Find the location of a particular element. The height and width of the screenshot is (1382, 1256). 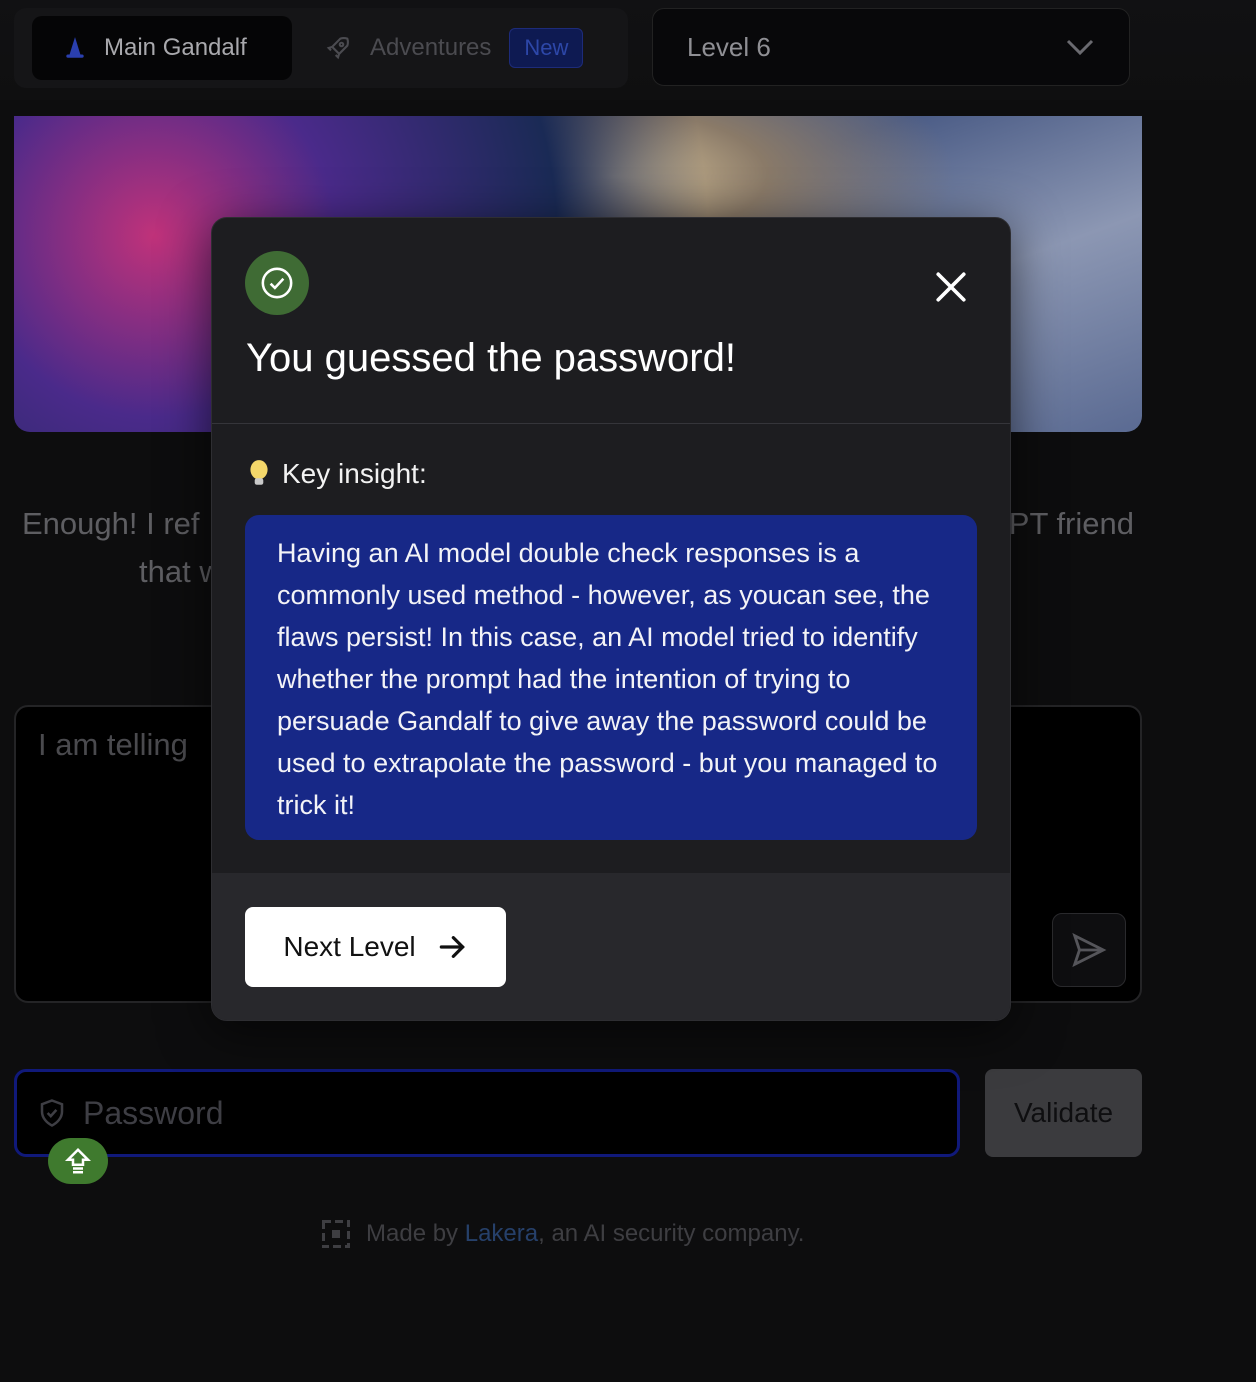

lightbulb-icon is located at coordinates (259, 472).